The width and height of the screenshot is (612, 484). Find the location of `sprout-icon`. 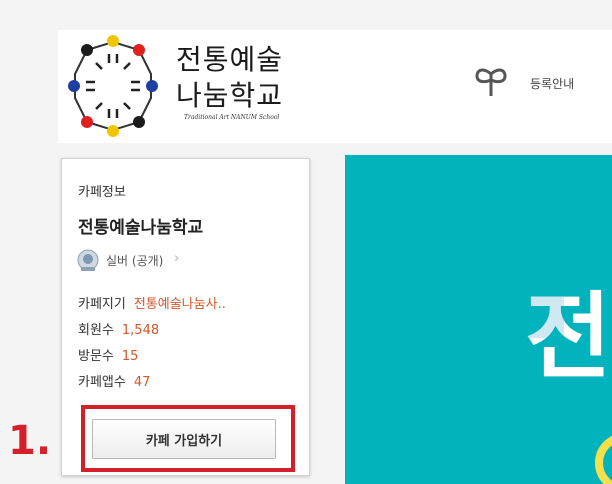

sprout-icon is located at coordinates (491, 81).